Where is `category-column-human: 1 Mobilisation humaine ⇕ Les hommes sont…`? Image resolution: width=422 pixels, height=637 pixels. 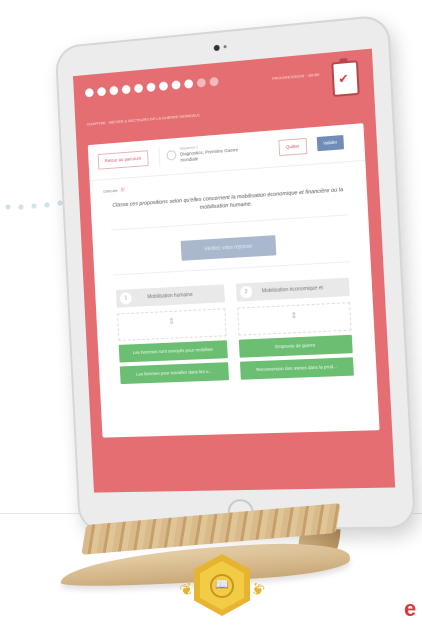
category-column-human: 1 Mobilisation humaine ⇕ Les hommes sont… is located at coordinates (172, 334).